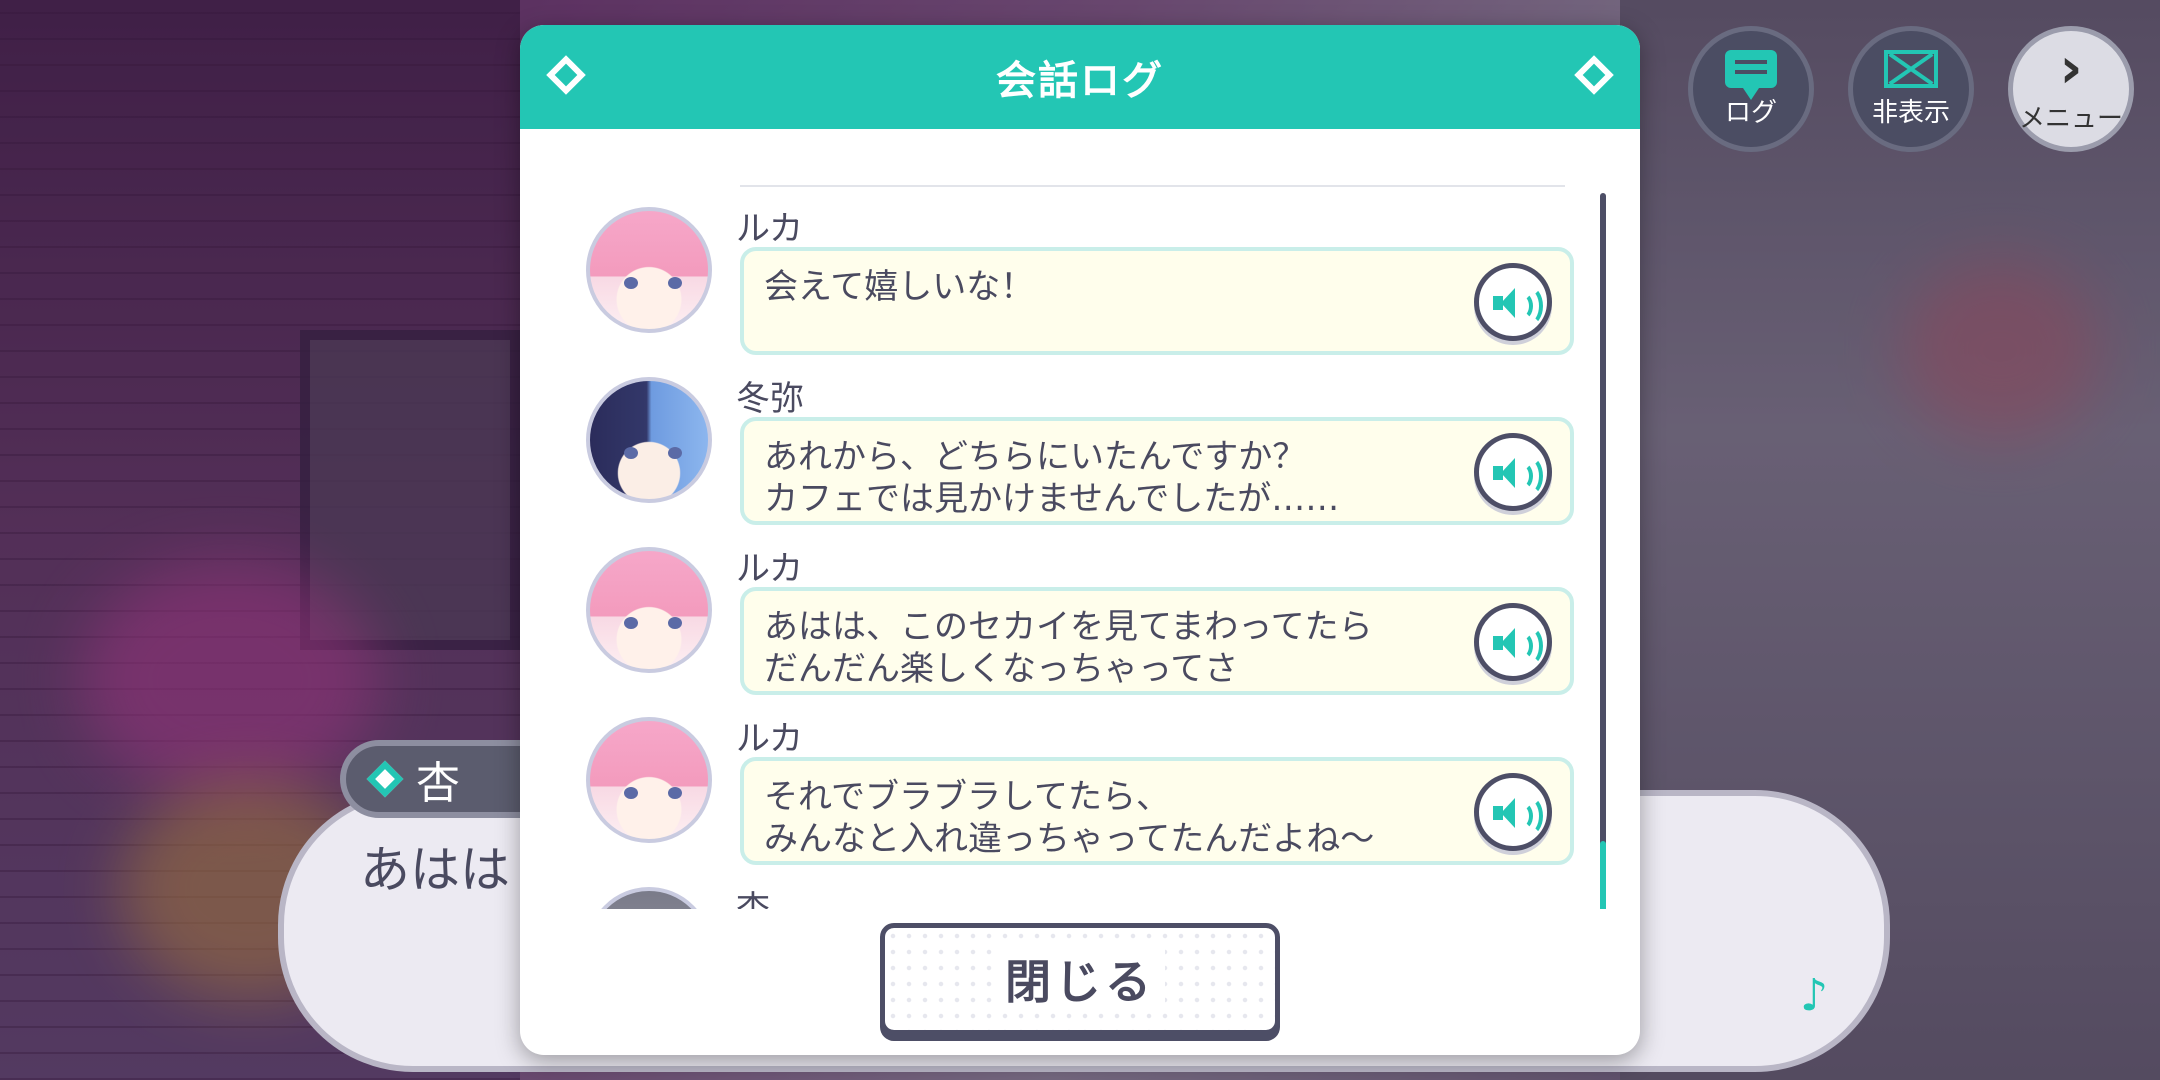  What do you see at coordinates (1157, 641) in the screenshot?
I see `message-bubble: あはは、このセカイを見てまわってたら だんだん楽しくなっちゃってさ` at bounding box center [1157, 641].